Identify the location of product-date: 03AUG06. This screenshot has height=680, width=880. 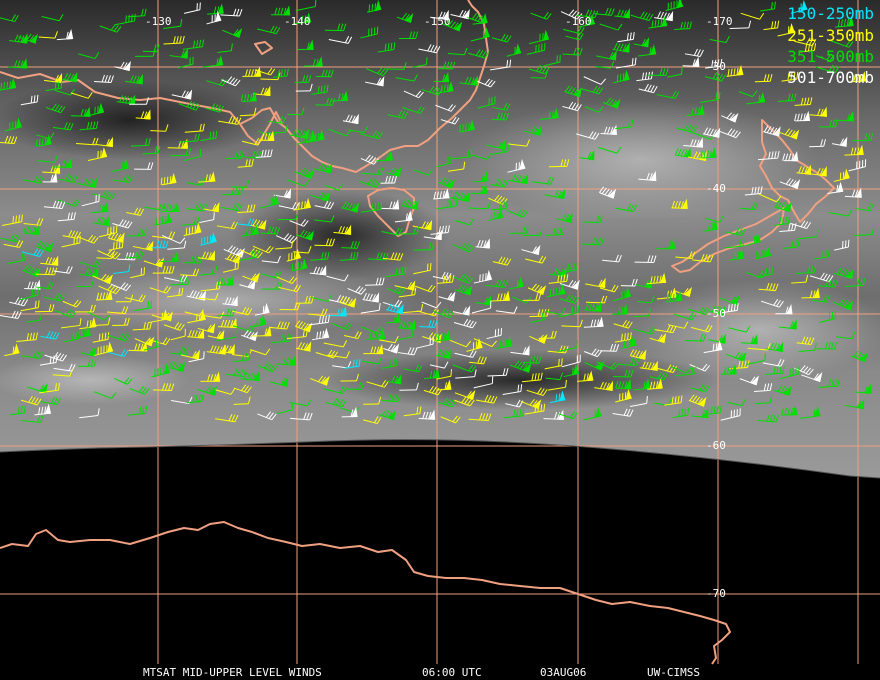
(563, 672).